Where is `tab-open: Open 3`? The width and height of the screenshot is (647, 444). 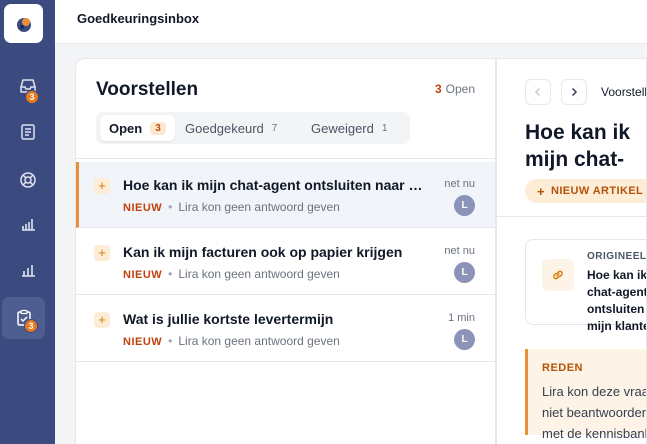
tab-open: Open 3 is located at coordinates (137, 128).